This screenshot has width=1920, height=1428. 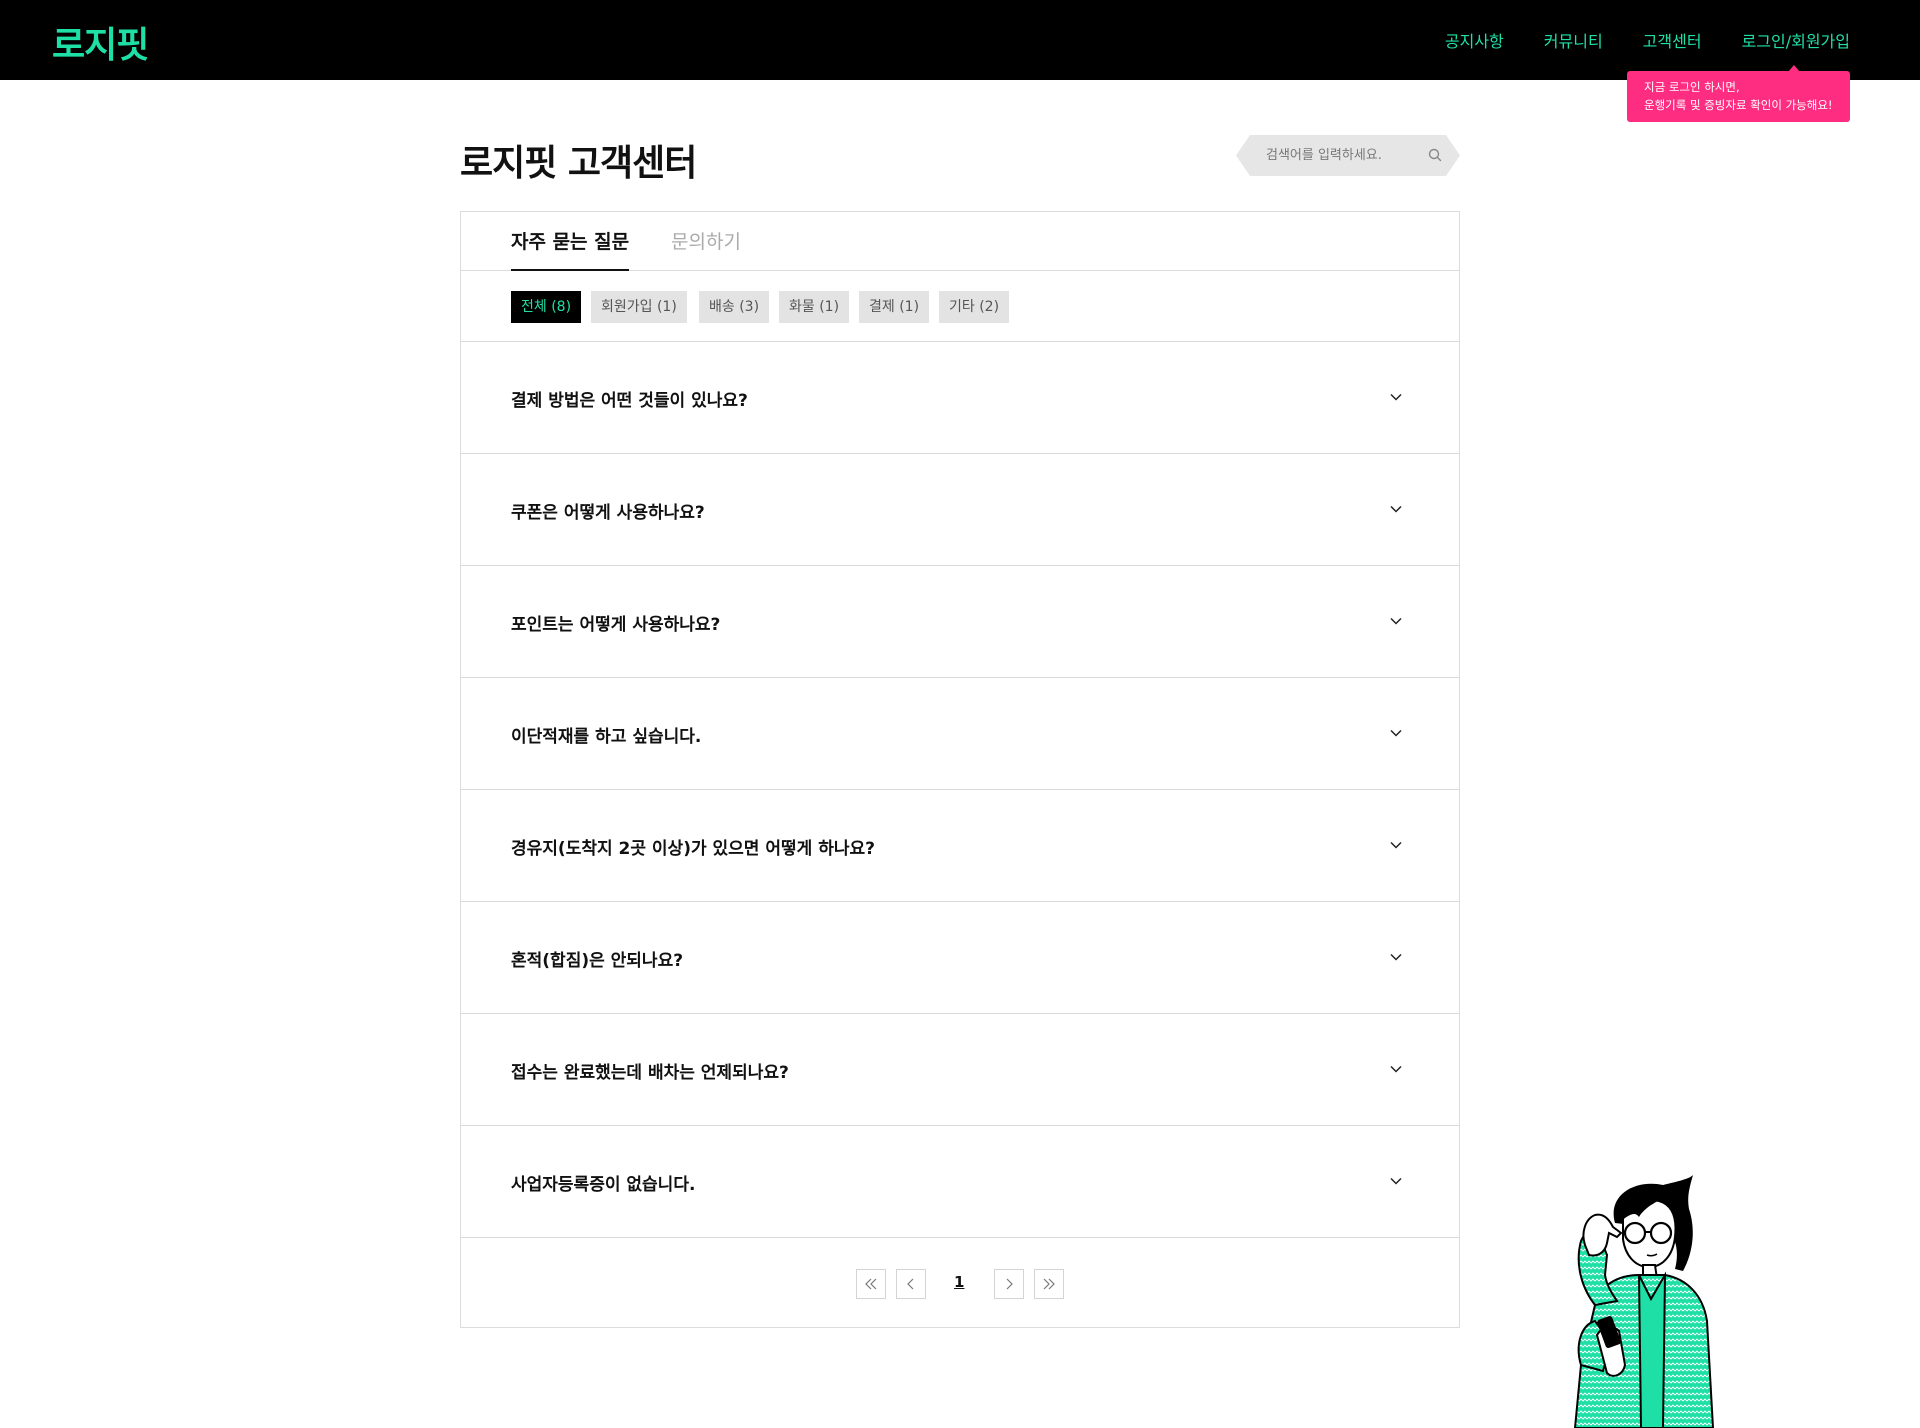 I want to click on nav-login-signup: 로그인/회원가입, so click(x=1796, y=40).